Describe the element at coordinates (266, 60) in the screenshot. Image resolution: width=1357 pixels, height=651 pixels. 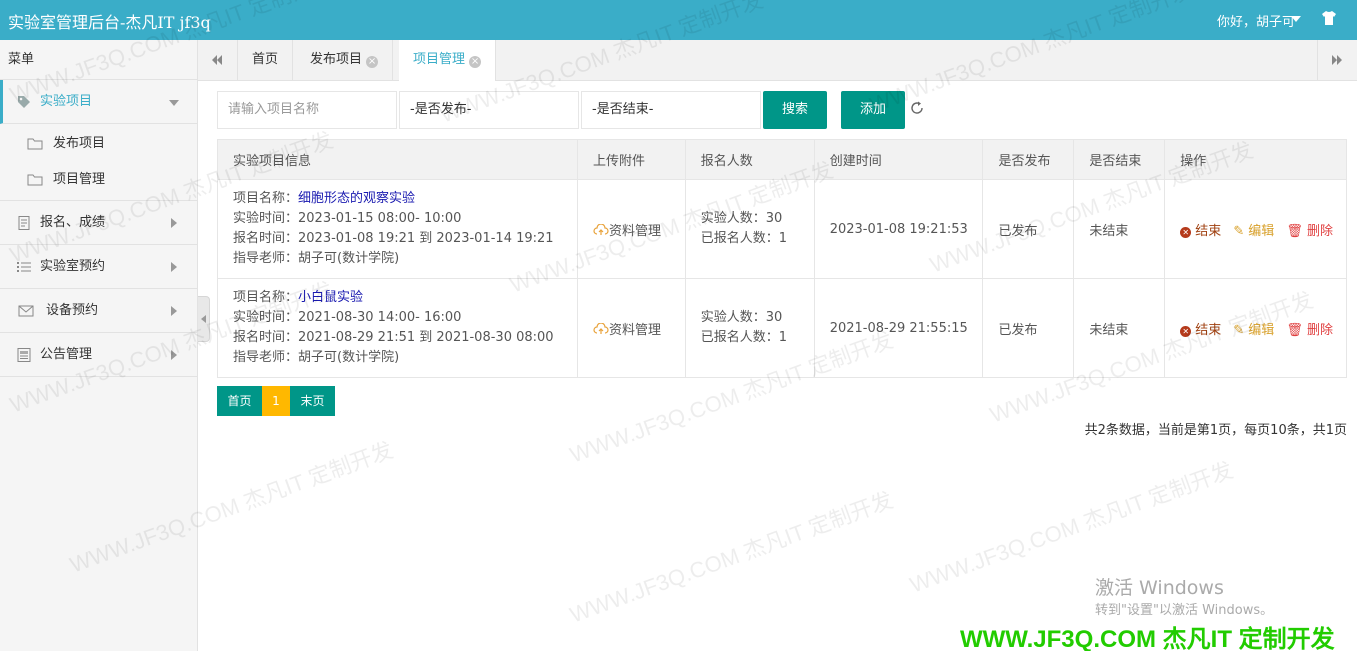
I see `tab-home: 首页` at that location.